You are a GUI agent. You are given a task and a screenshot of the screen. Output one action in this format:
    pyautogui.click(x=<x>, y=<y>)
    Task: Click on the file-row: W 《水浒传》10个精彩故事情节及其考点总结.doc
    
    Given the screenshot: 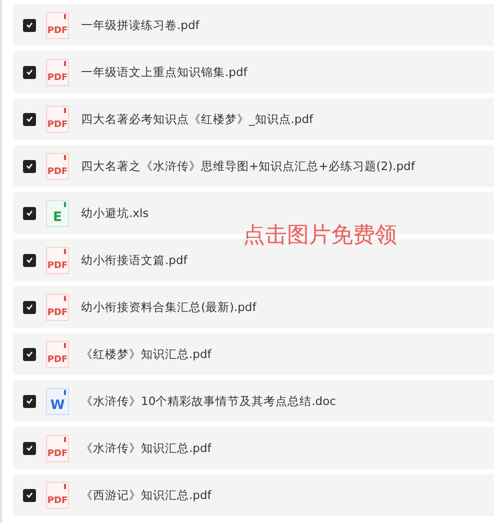 What is the action you would take?
    pyautogui.click(x=253, y=401)
    